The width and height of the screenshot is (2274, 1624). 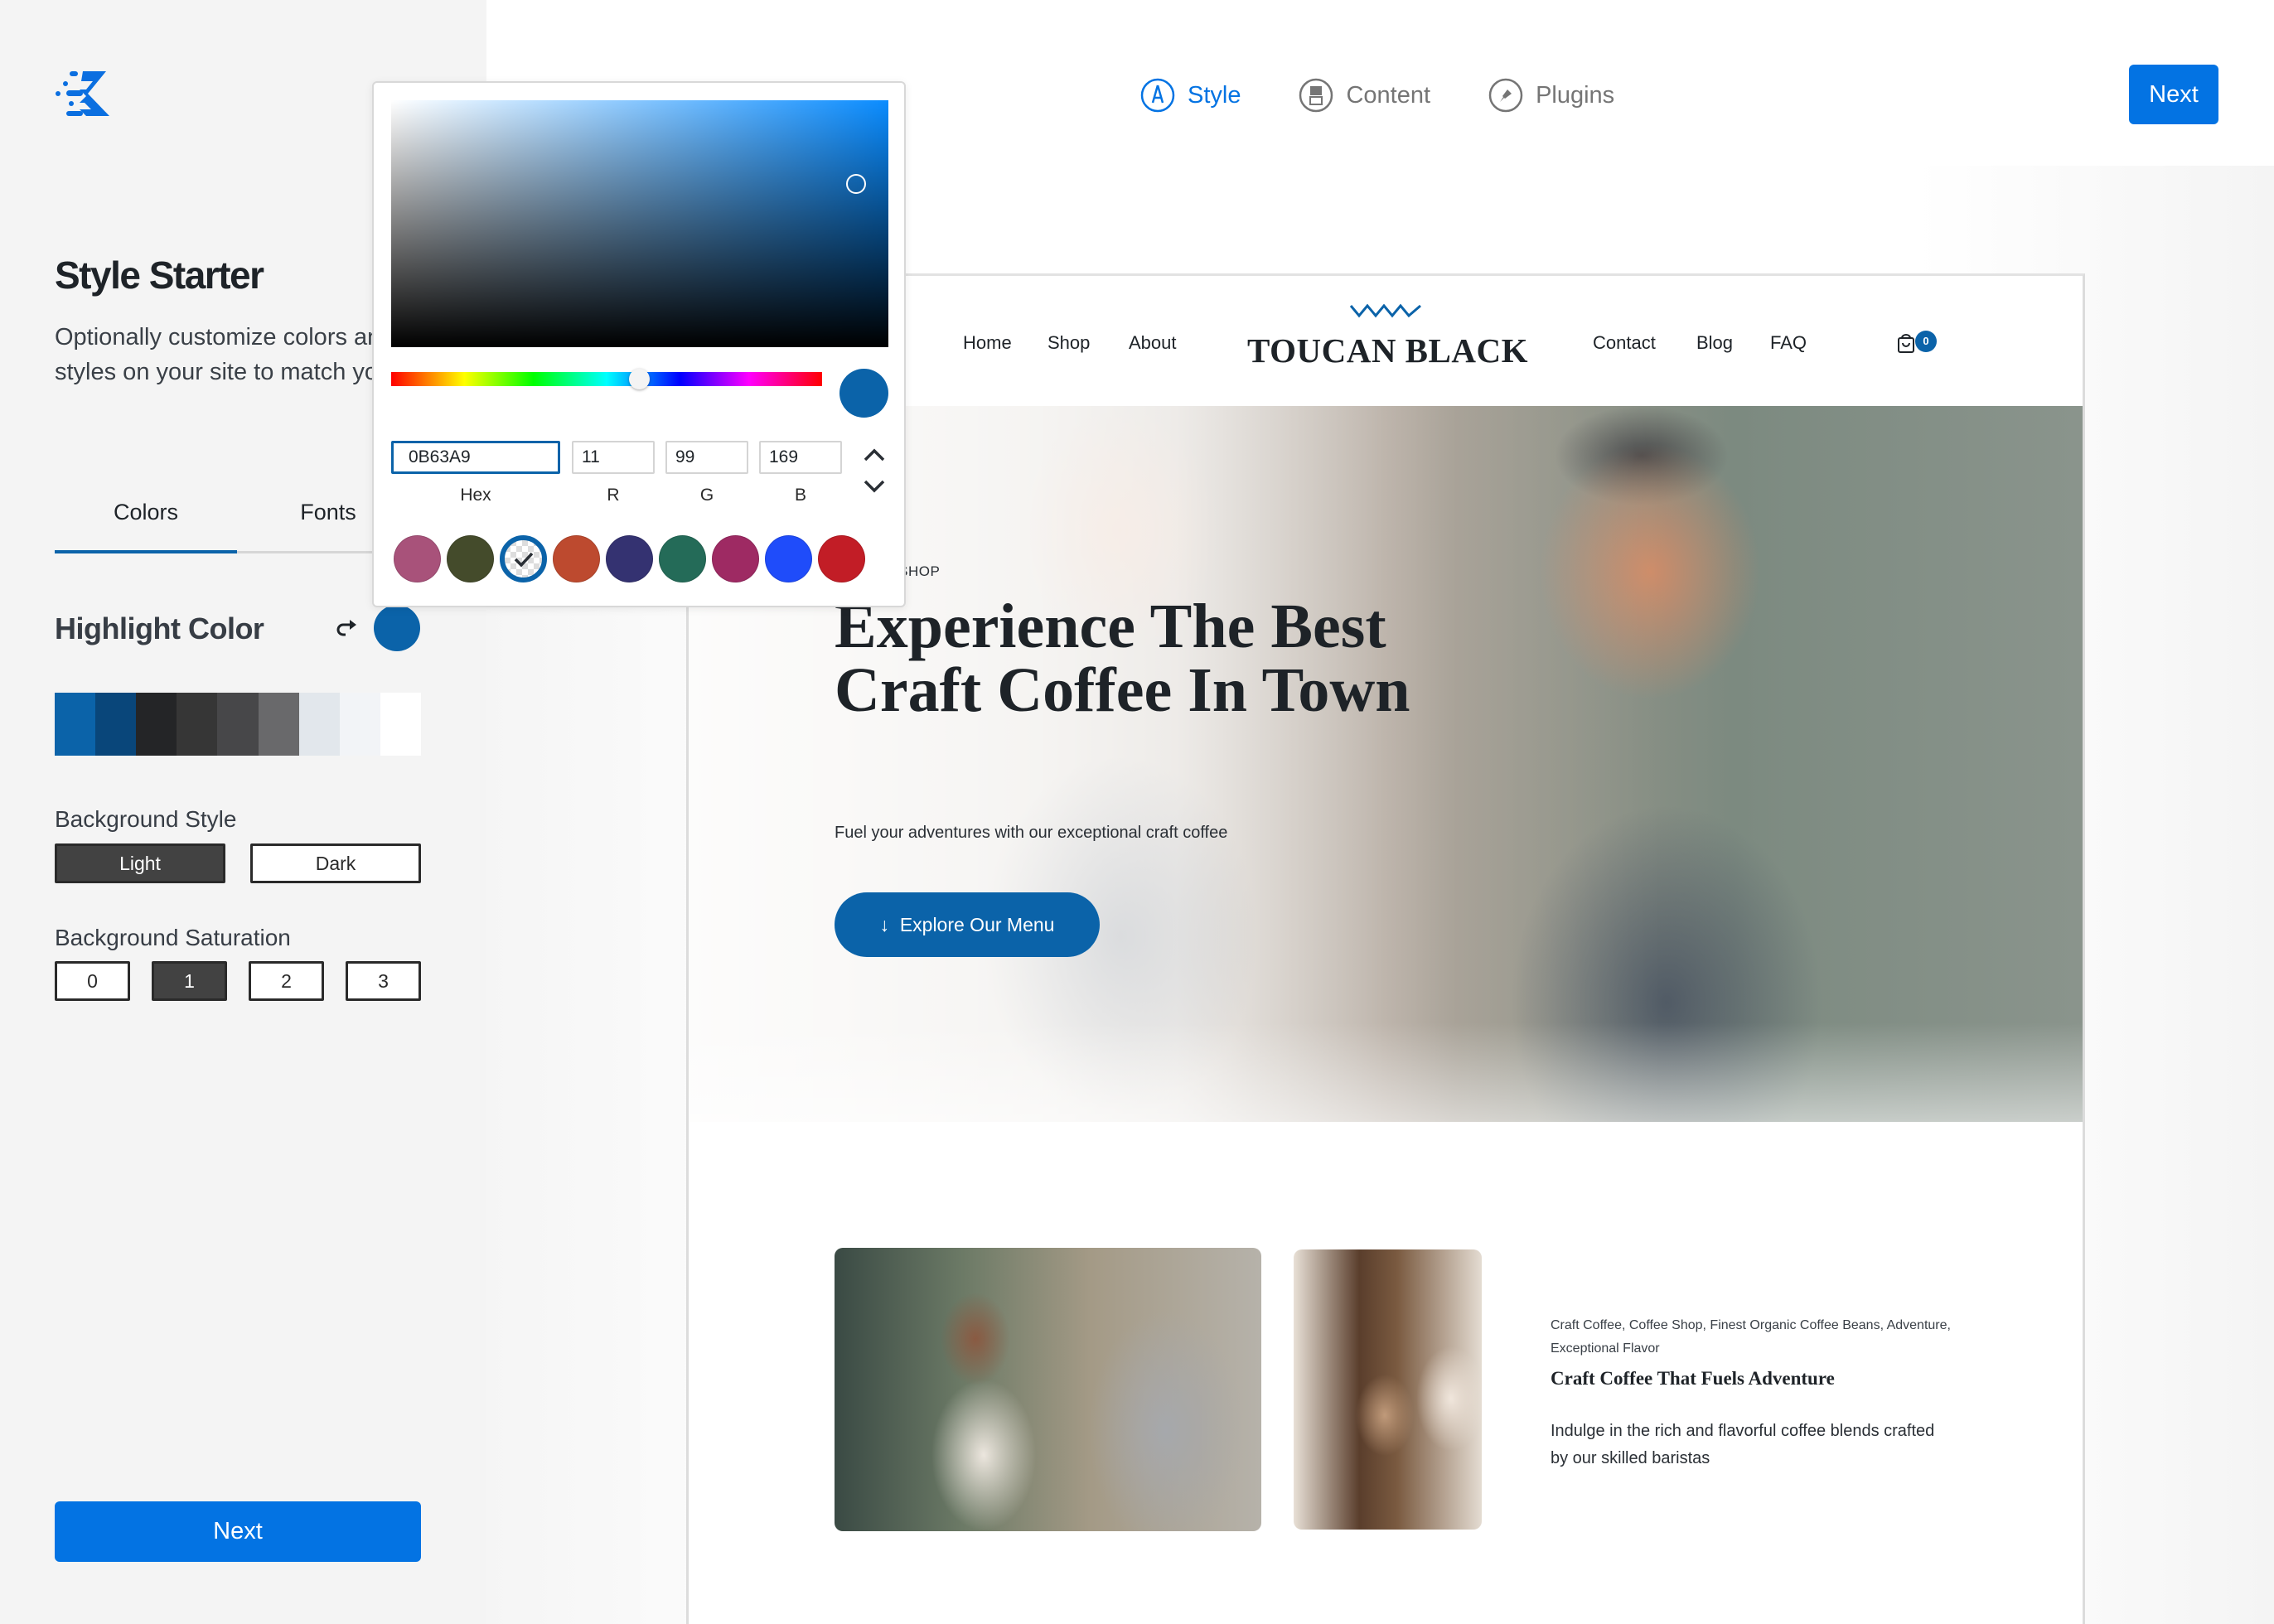 What do you see at coordinates (1214, 95) in the screenshot?
I see `step-style-label: Style` at bounding box center [1214, 95].